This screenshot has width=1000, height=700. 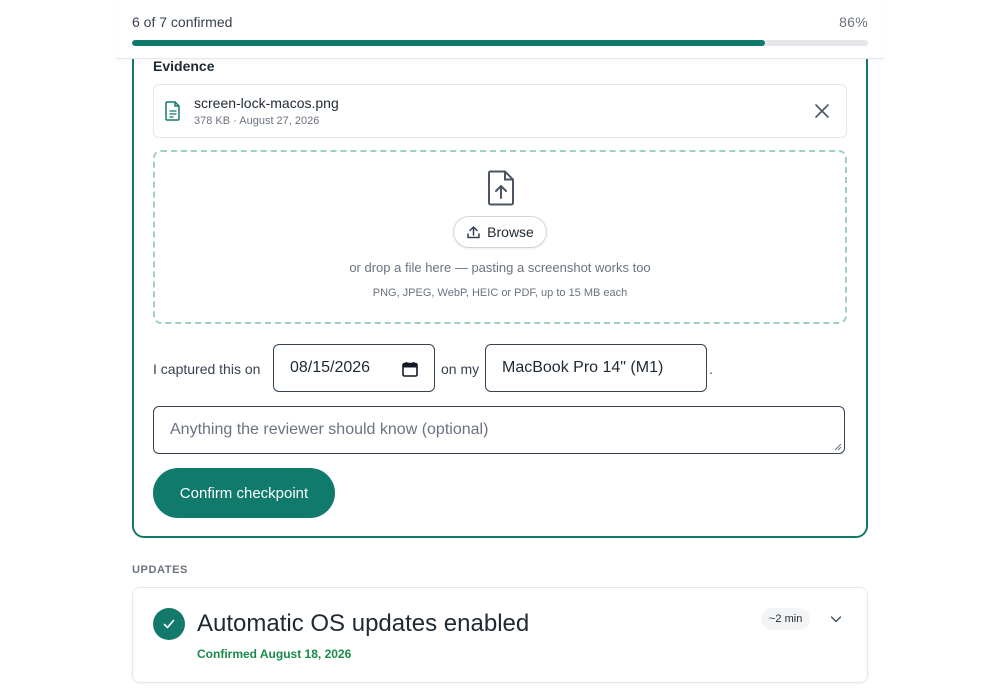 What do you see at coordinates (172, 111) in the screenshot?
I see `document-icon` at bounding box center [172, 111].